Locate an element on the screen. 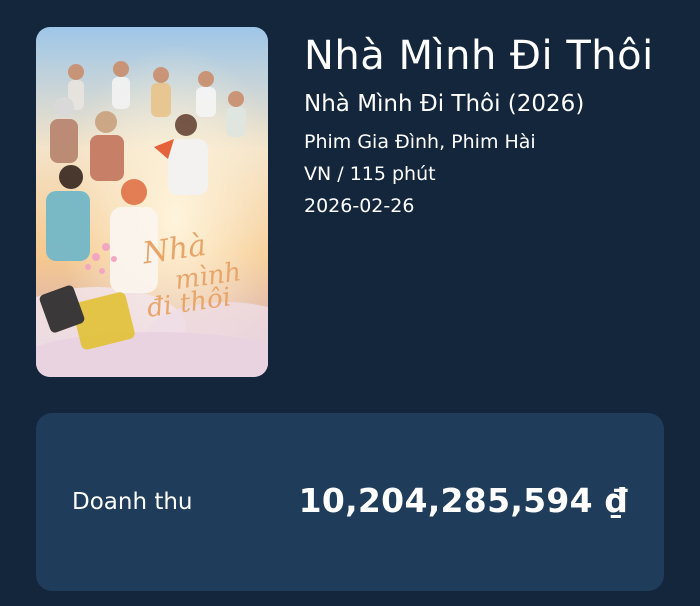 The width and height of the screenshot is (700, 606). movie-release-date: 2026-02-26 is located at coordinates (359, 206).